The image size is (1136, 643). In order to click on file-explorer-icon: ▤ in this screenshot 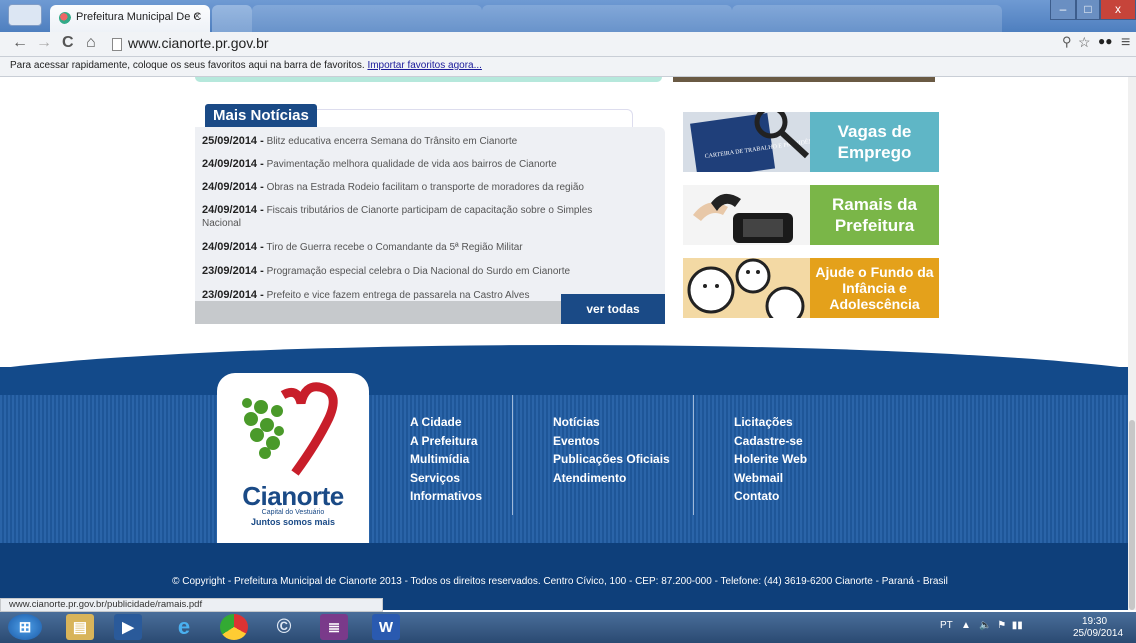, I will do `click(80, 627)`.